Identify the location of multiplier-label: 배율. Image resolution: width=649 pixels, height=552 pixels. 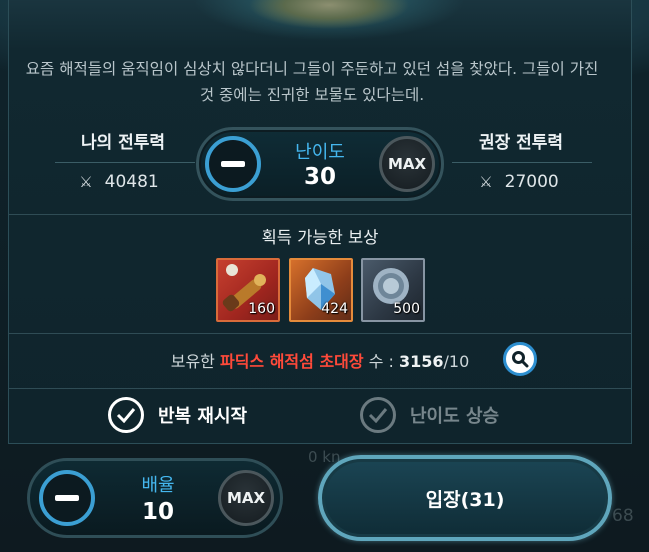
(158, 485).